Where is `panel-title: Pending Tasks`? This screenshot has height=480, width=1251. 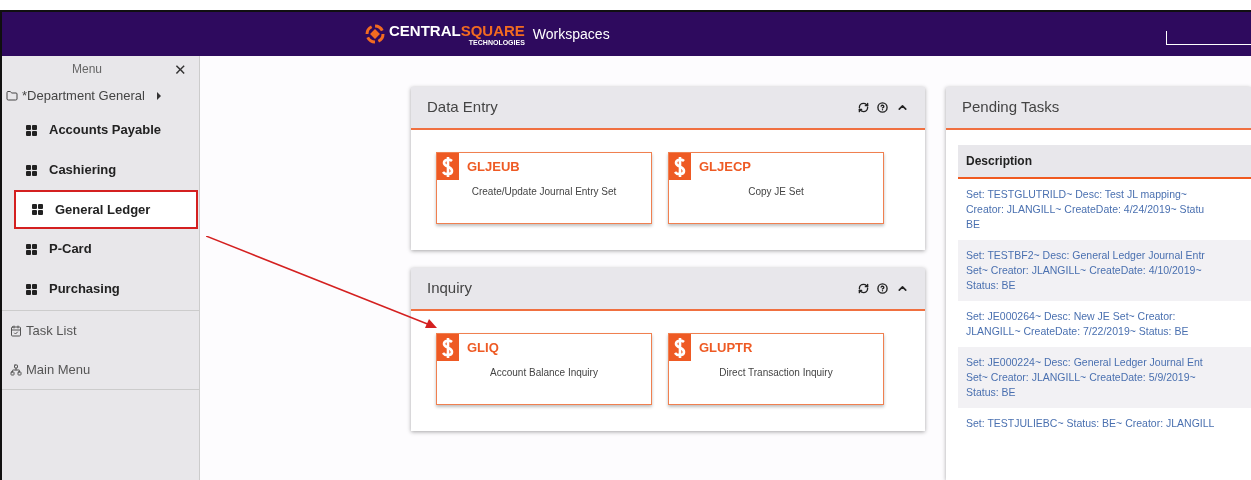 panel-title: Pending Tasks is located at coordinates (1011, 107).